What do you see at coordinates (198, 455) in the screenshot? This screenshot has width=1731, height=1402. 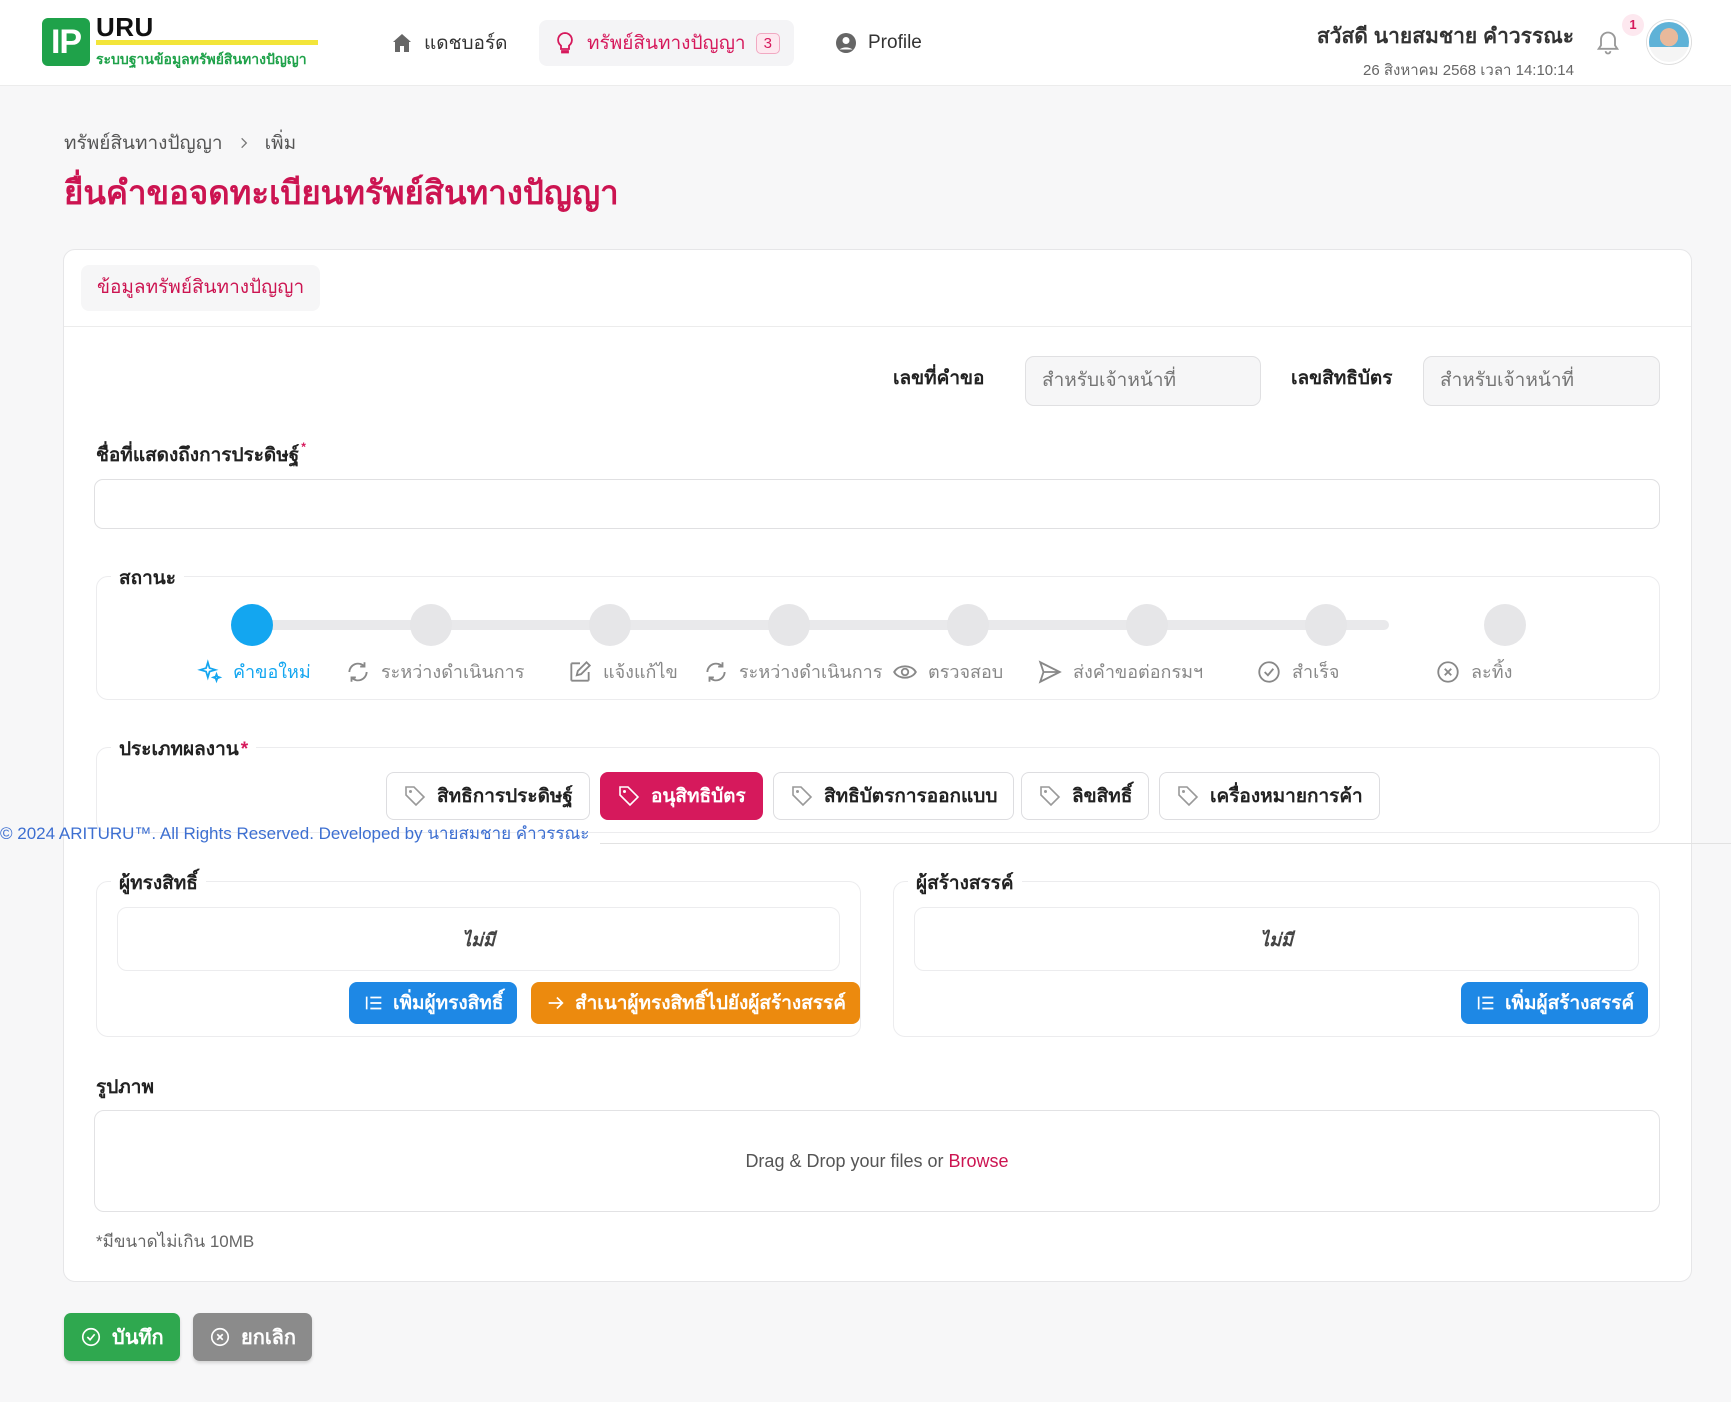 I see `invention-name-label-text: ชื่อที่แสดงถึงการประดิษฐ์` at bounding box center [198, 455].